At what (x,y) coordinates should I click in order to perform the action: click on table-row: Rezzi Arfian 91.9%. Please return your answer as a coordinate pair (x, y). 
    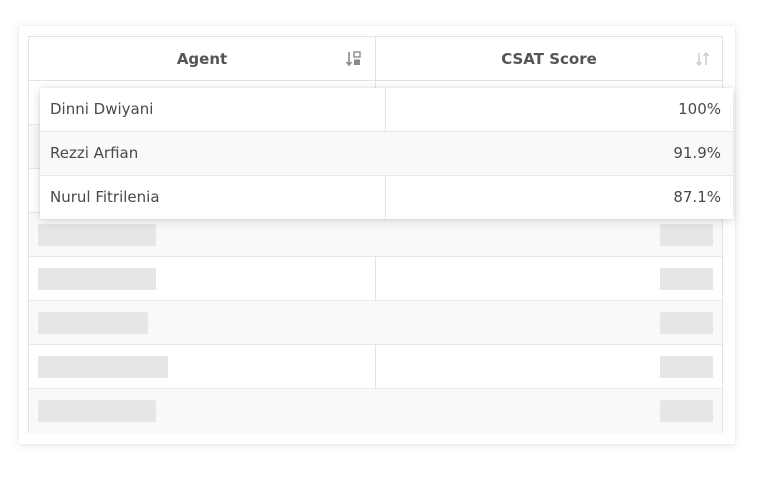
    Looking at the image, I should click on (386, 154).